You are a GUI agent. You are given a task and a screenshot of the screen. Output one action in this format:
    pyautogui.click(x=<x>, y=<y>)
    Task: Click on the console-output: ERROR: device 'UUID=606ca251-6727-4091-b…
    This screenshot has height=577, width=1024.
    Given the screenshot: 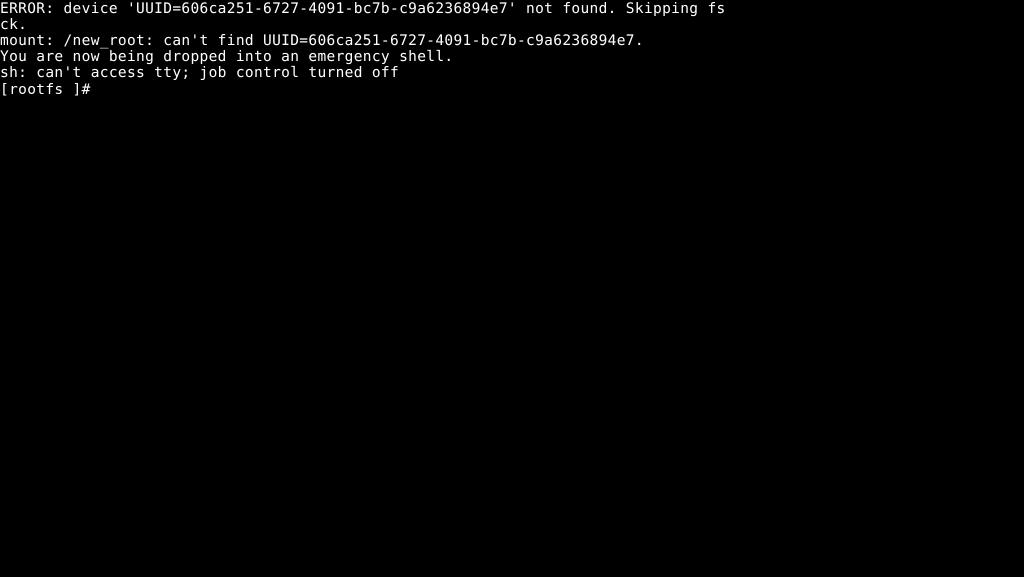 What is the action you would take?
    pyautogui.click(x=512, y=41)
    